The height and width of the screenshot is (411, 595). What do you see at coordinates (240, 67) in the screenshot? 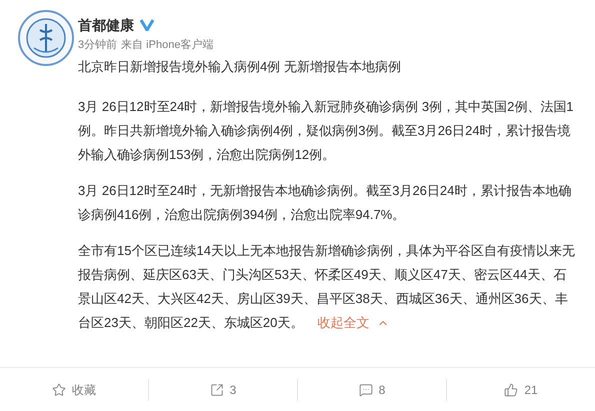
I see `post-headline: 北京昨日新增报告境外输入病例4例 无新增报告本地病例` at bounding box center [240, 67].